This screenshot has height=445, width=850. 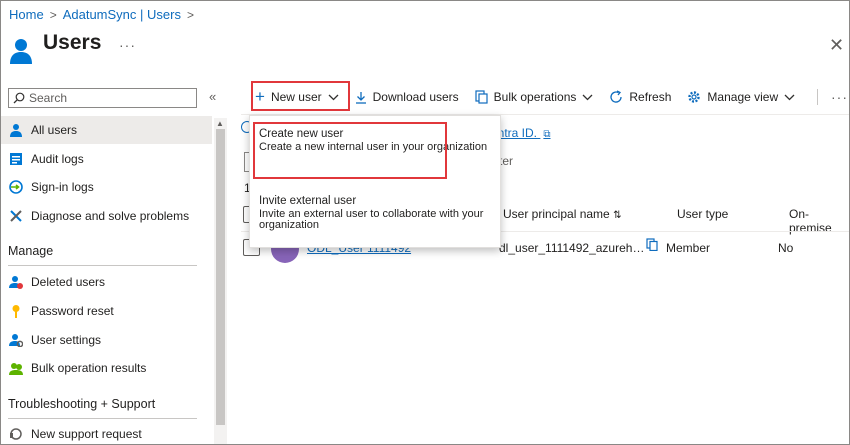 I want to click on breadcrumb-adatumsync: AdatumSync | Users, so click(x=122, y=14).